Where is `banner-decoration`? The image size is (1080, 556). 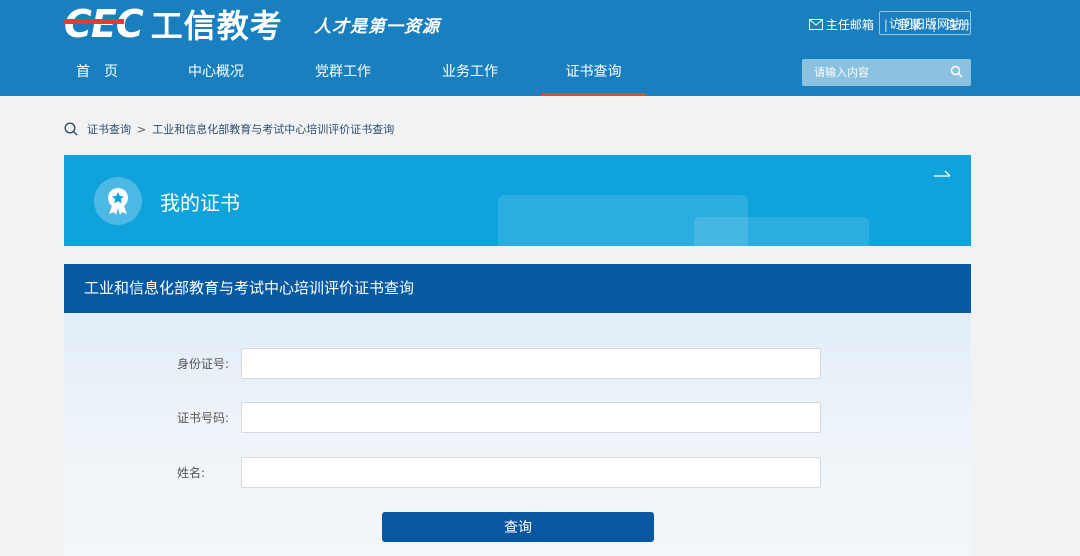
banner-decoration is located at coordinates (781, 231).